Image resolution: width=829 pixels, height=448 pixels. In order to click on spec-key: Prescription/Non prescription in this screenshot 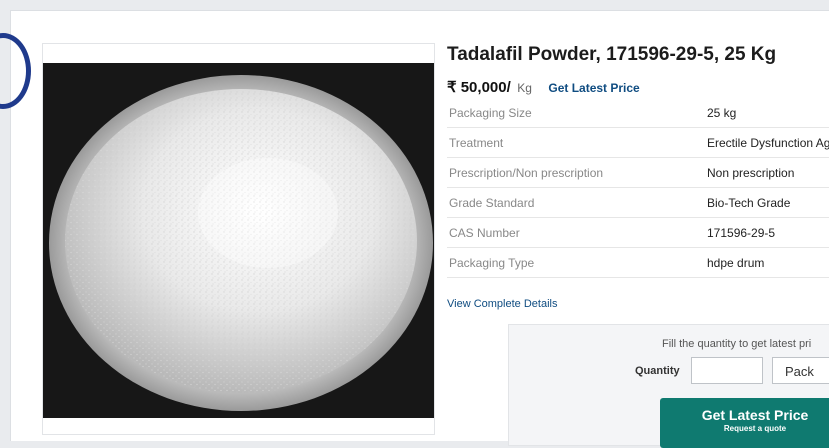, I will do `click(577, 172)`.